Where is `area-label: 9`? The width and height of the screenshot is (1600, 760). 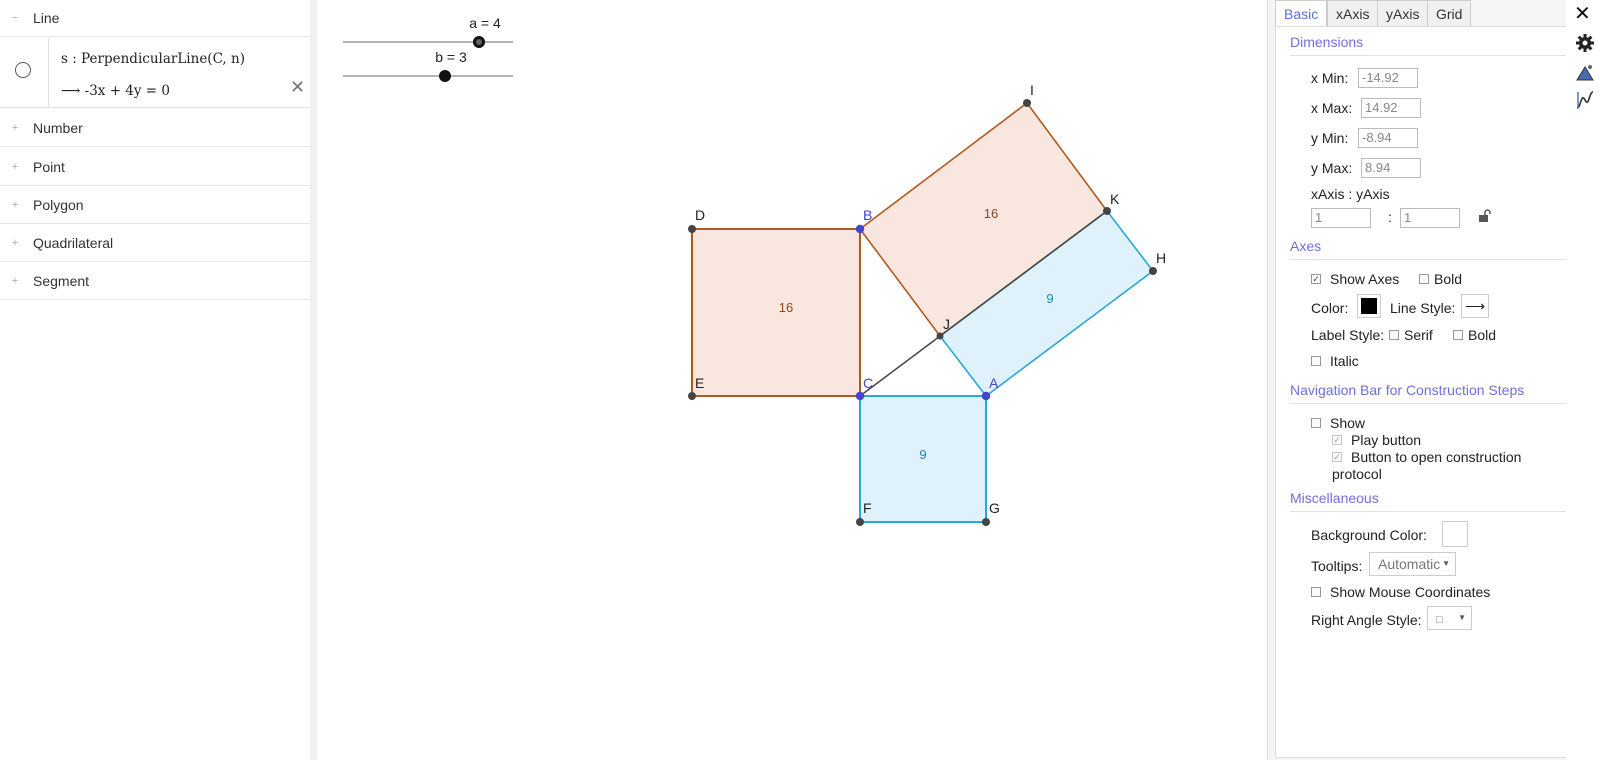 area-label: 9 is located at coordinates (1049, 298).